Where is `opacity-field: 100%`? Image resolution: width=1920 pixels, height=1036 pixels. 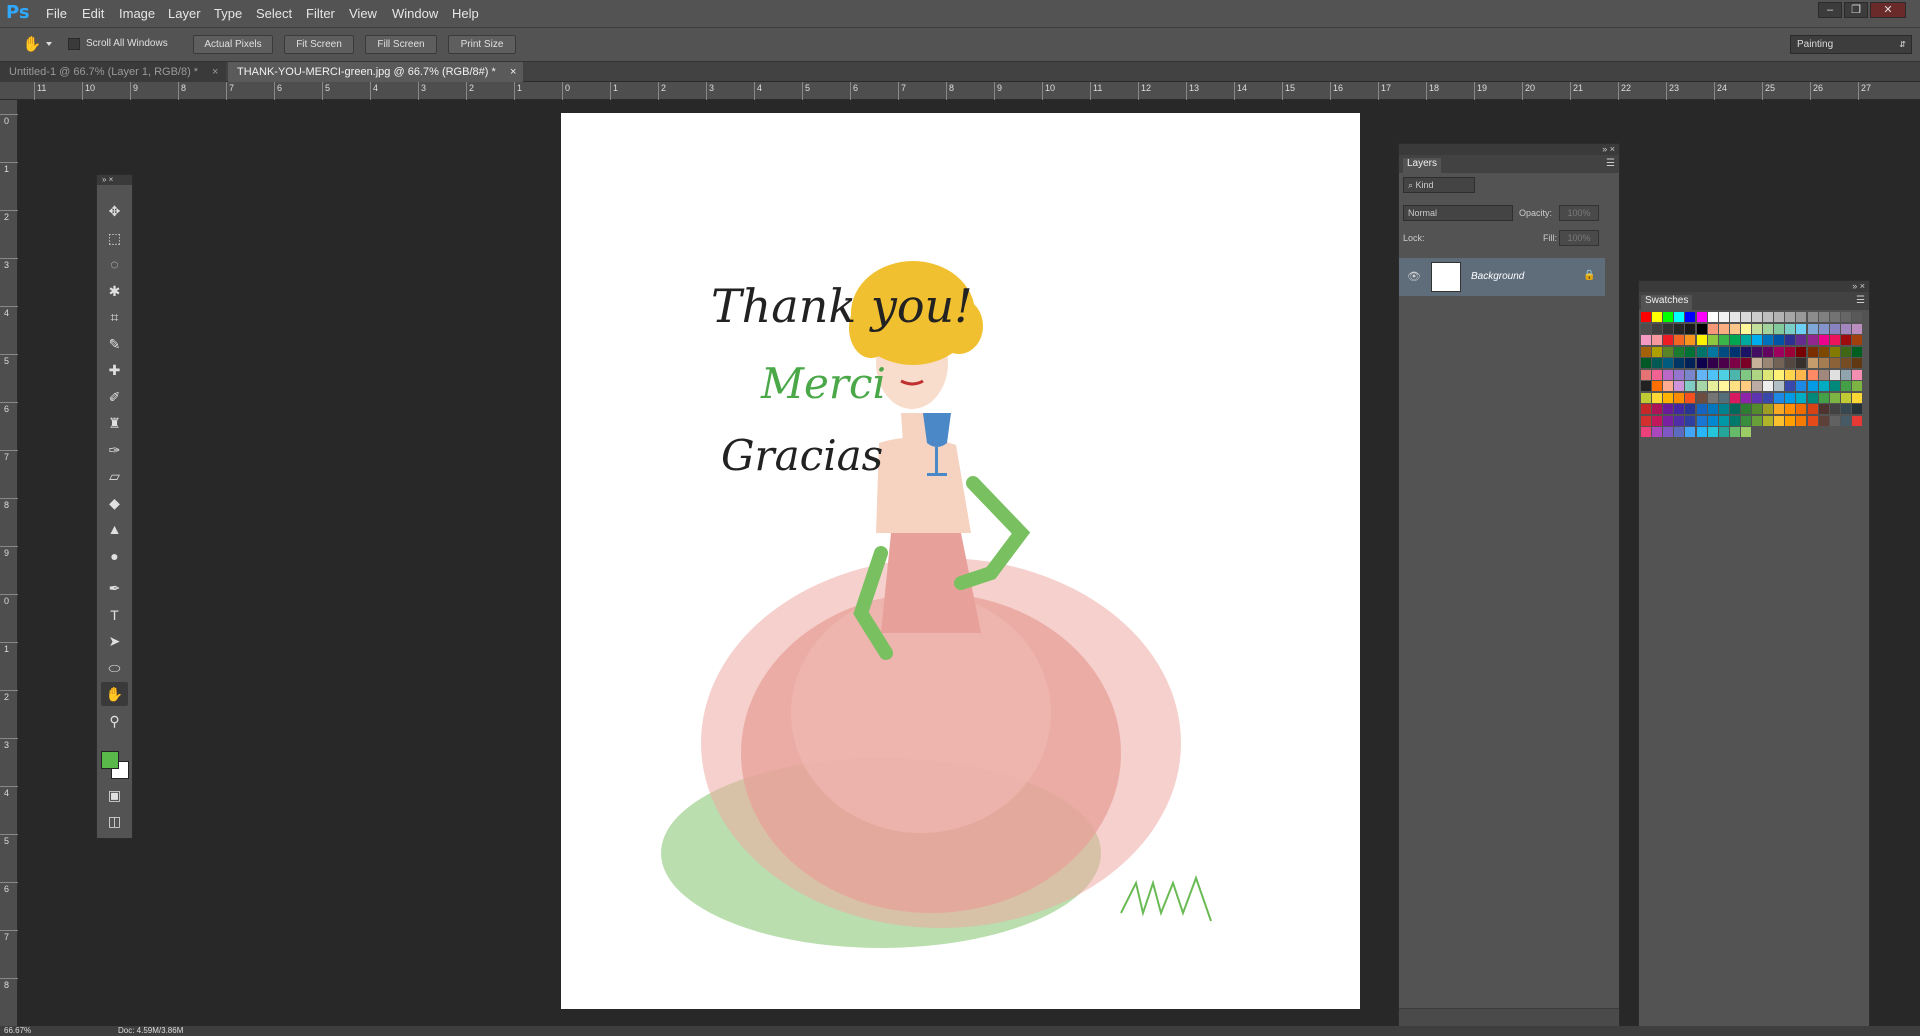 opacity-field: 100% is located at coordinates (1579, 213).